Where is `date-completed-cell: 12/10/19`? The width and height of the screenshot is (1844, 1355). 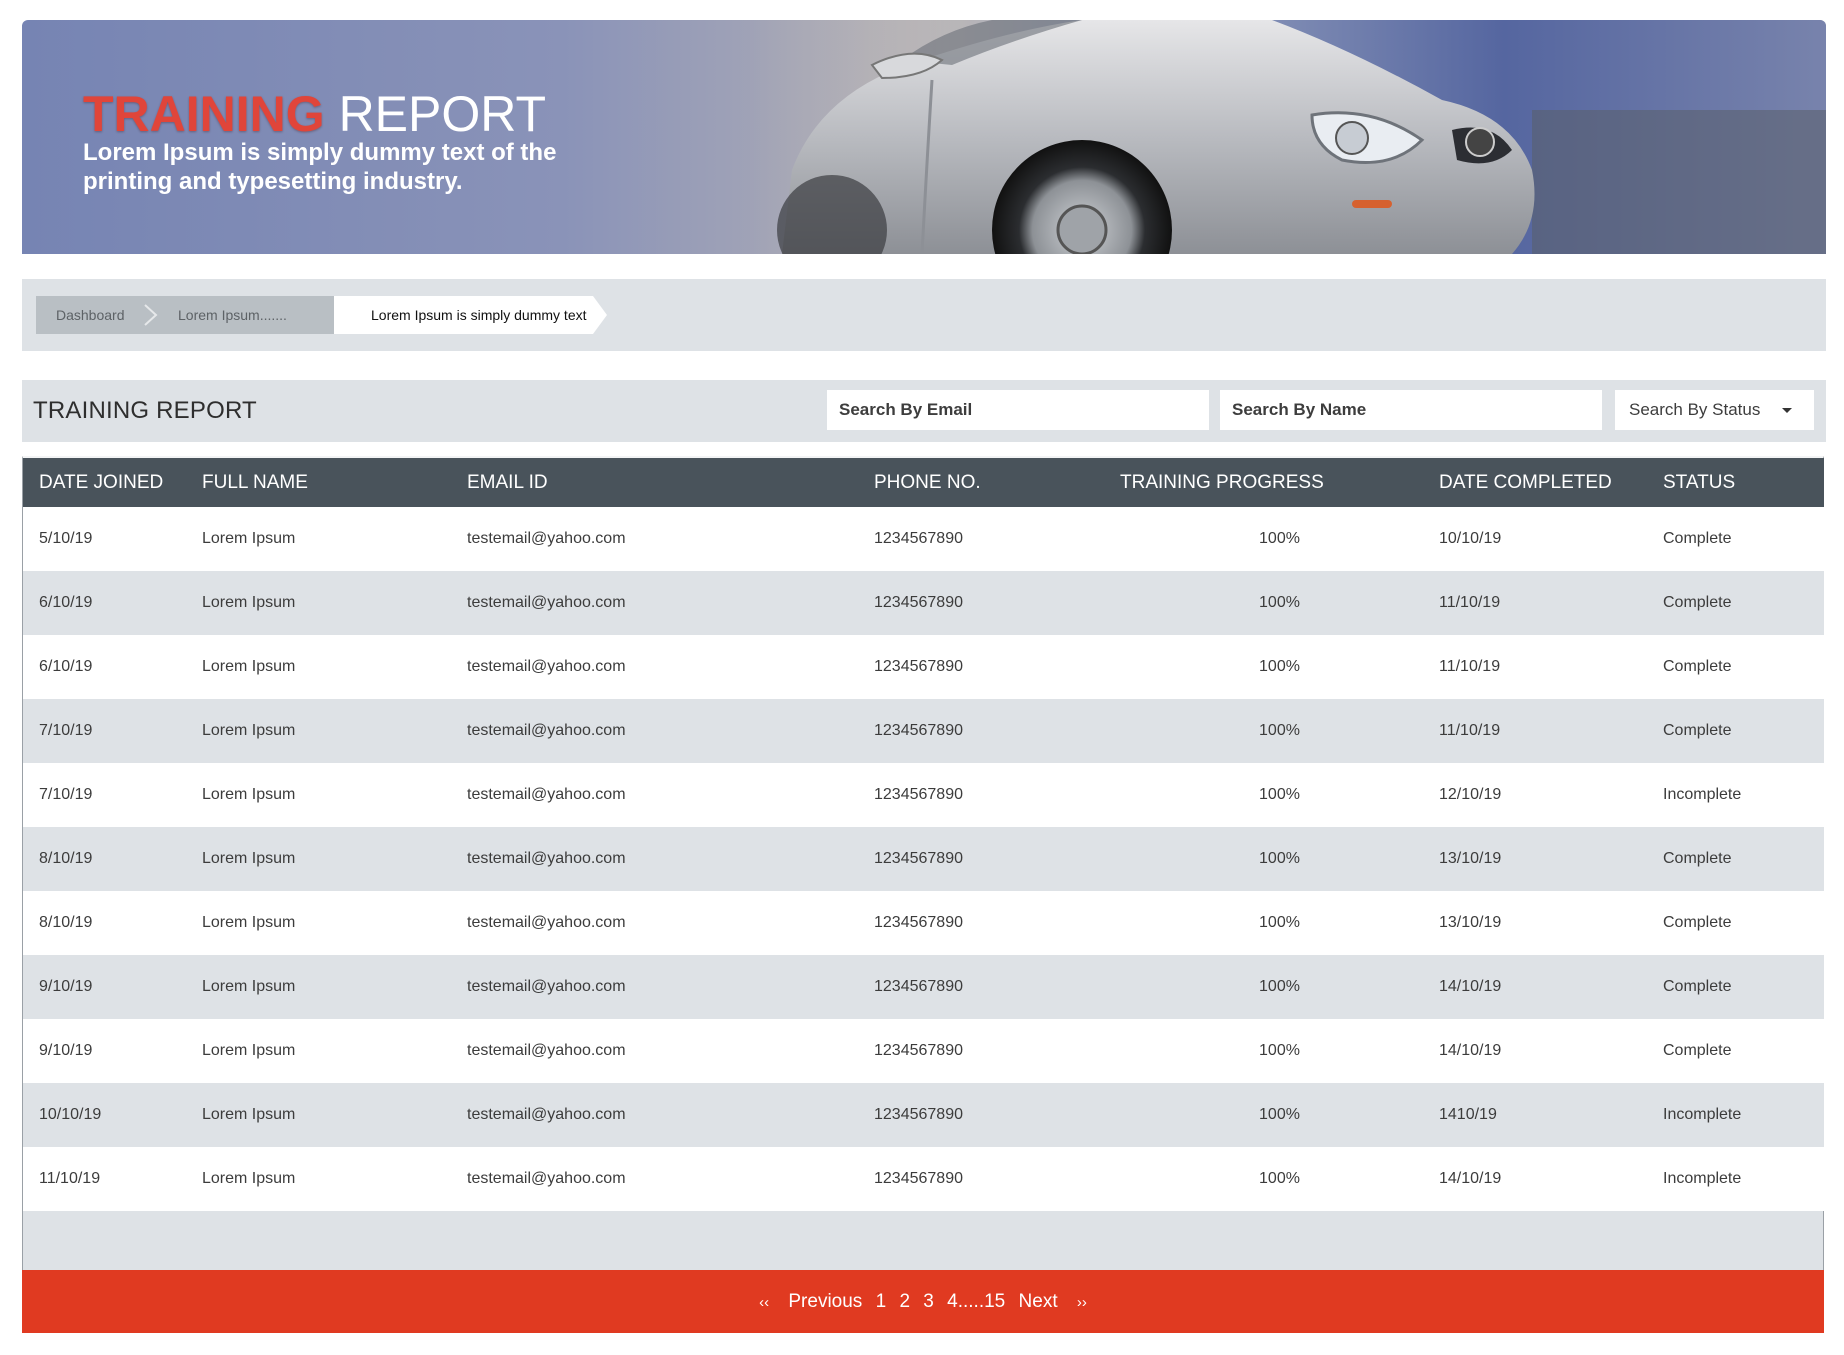 date-completed-cell: 12/10/19 is located at coordinates (1470, 794).